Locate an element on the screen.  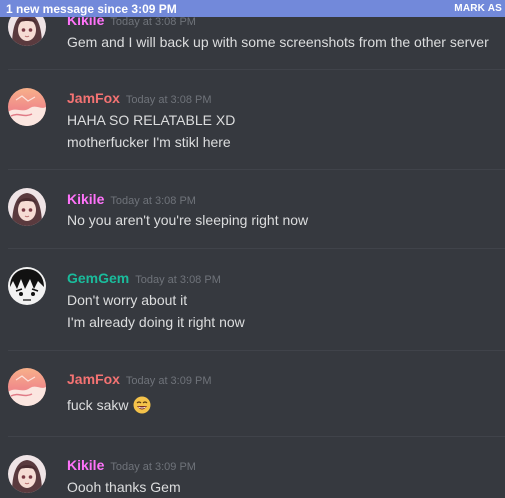
message-line: fuck sakw is located at coordinates (109, 405).